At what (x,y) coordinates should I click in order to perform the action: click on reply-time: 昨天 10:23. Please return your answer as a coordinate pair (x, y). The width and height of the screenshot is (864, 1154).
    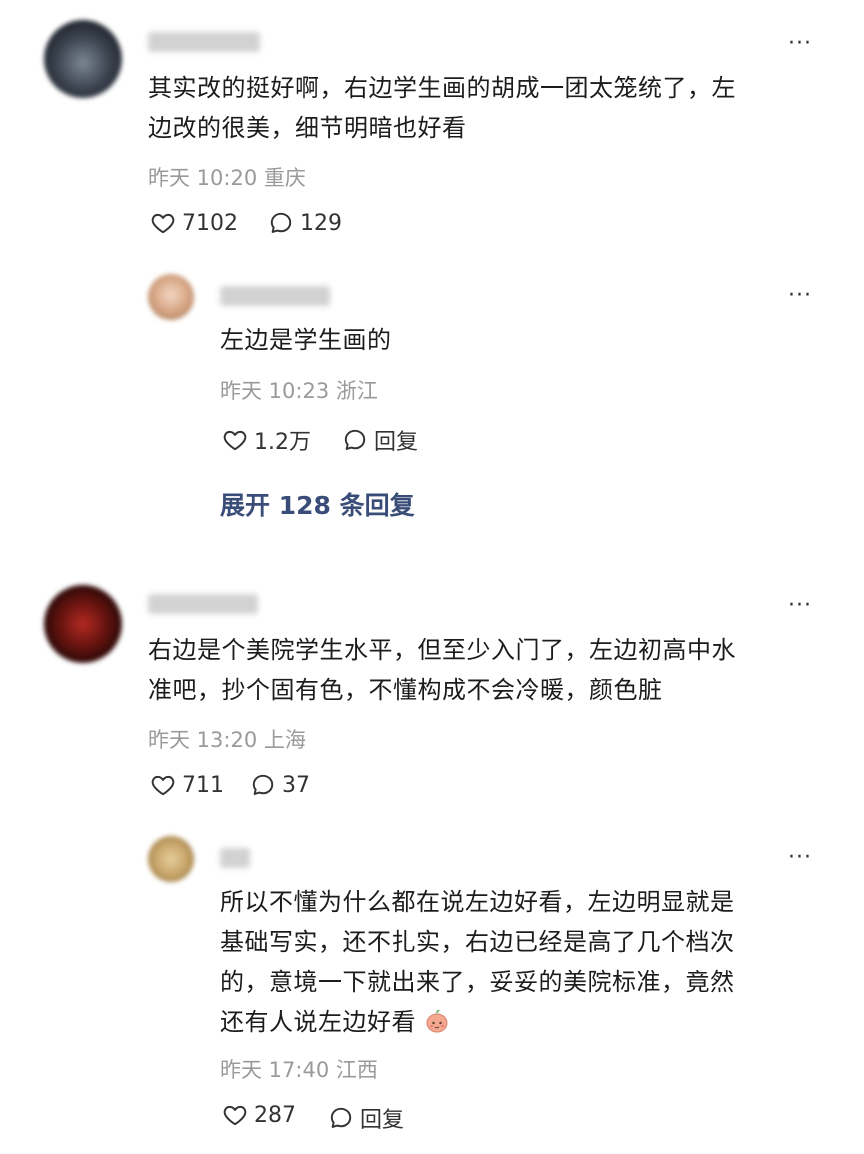
    Looking at the image, I should click on (275, 391).